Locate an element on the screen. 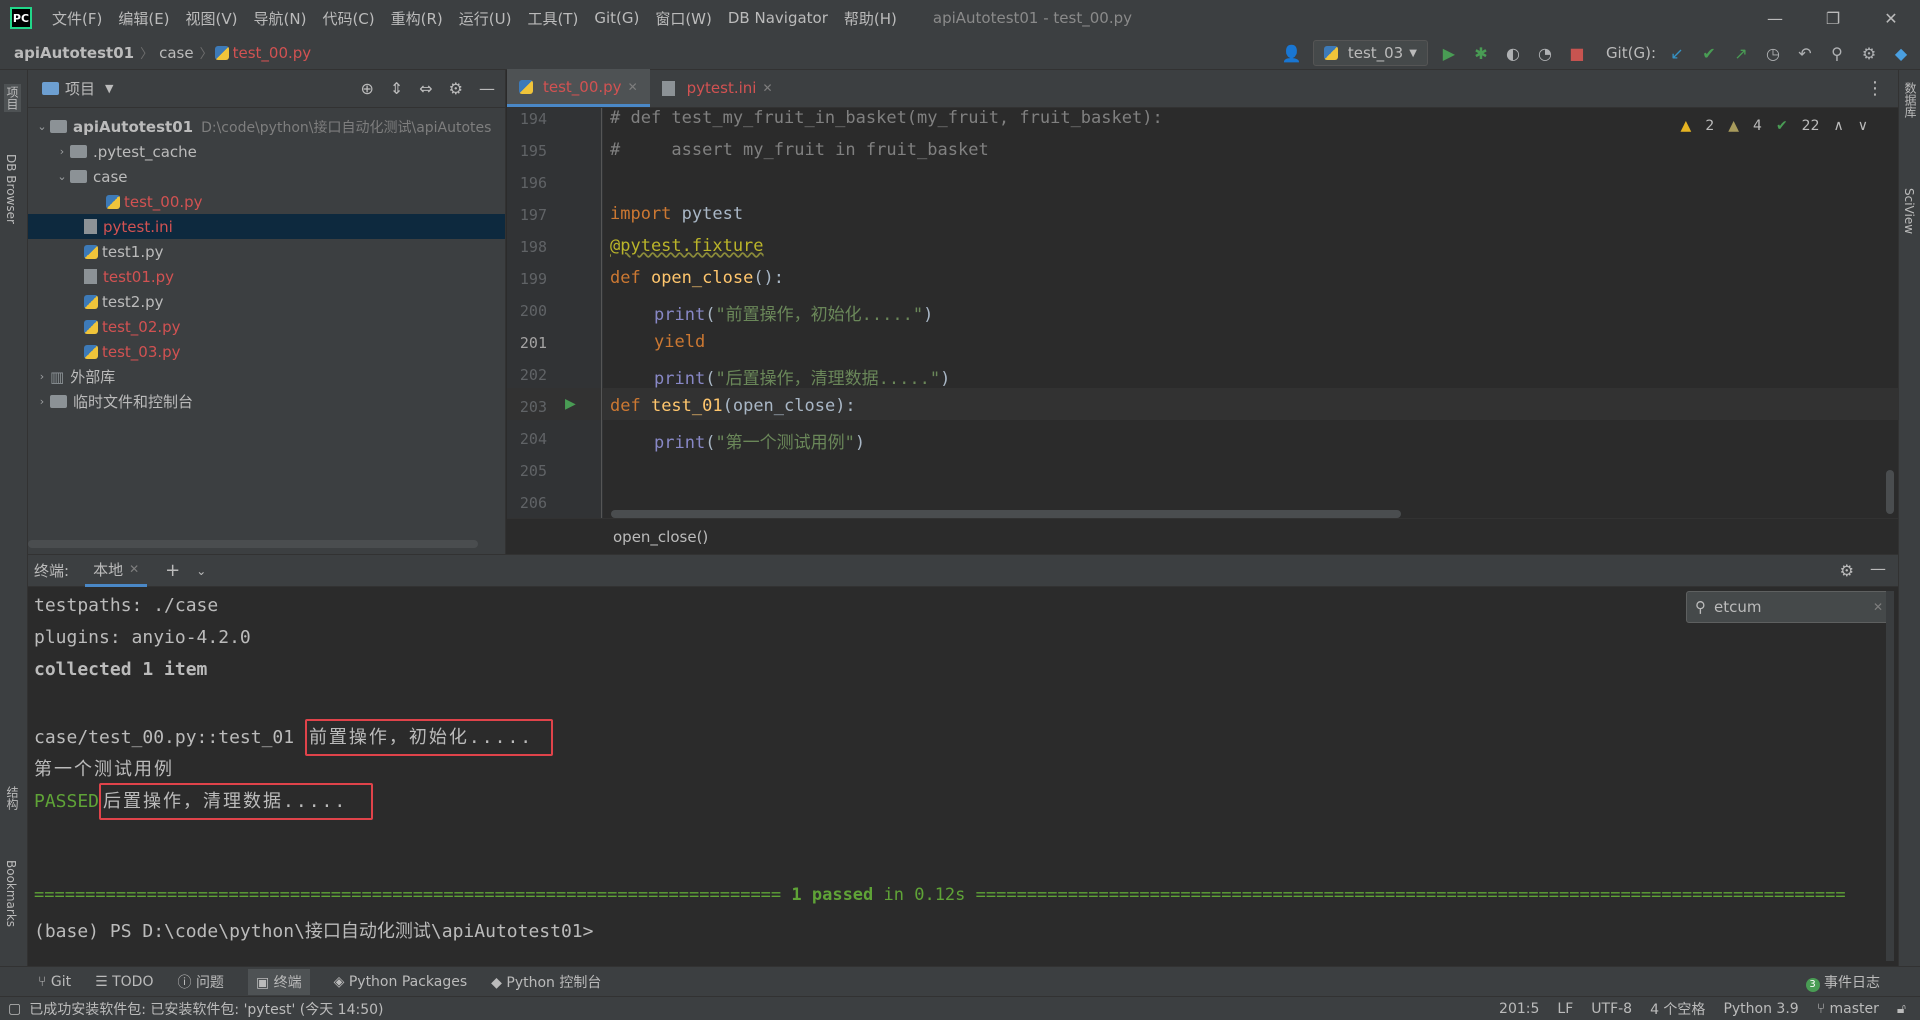  gear-icon: ⚙ is located at coordinates (456, 88).